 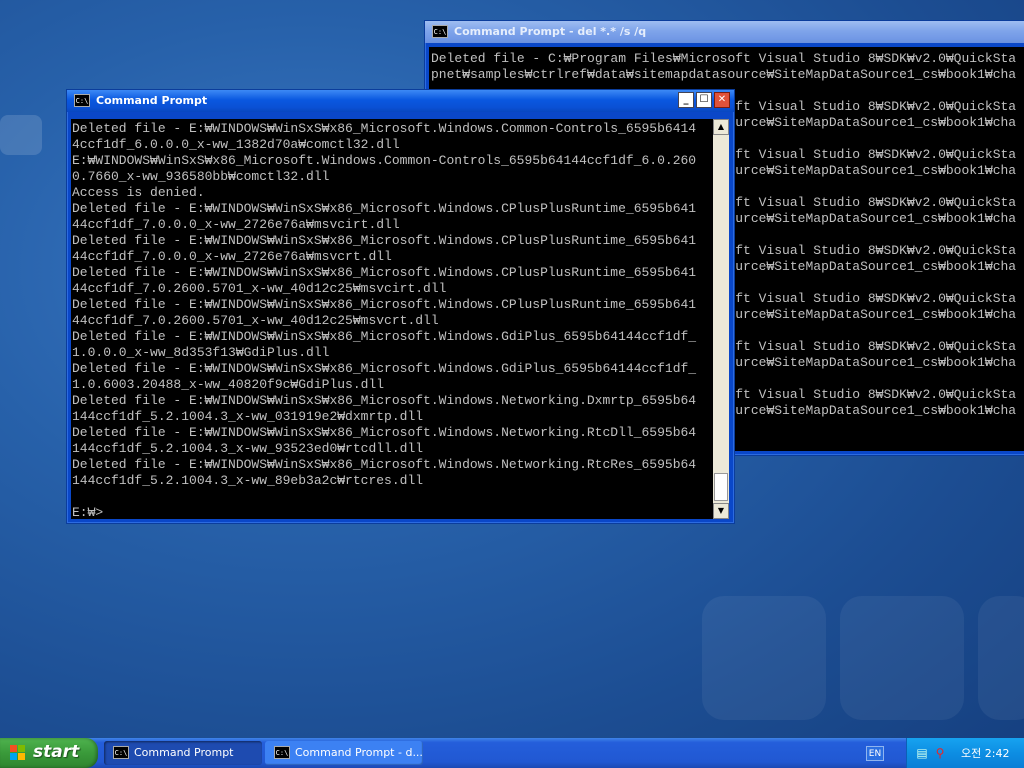 I want to click on windows-logo-icon, so click(x=18, y=753).